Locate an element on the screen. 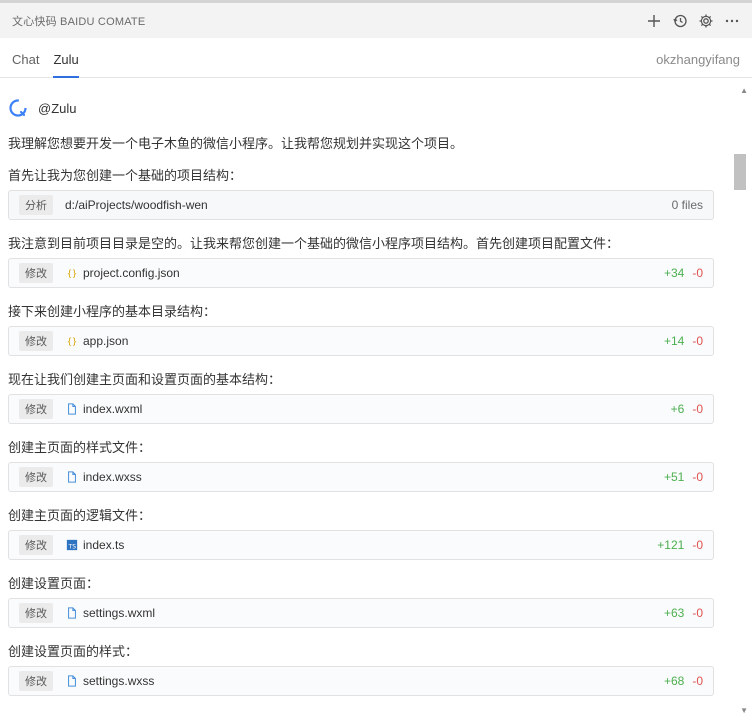 This screenshot has height=722, width=752. additions-count: +34 is located at coordinates (674, 273).